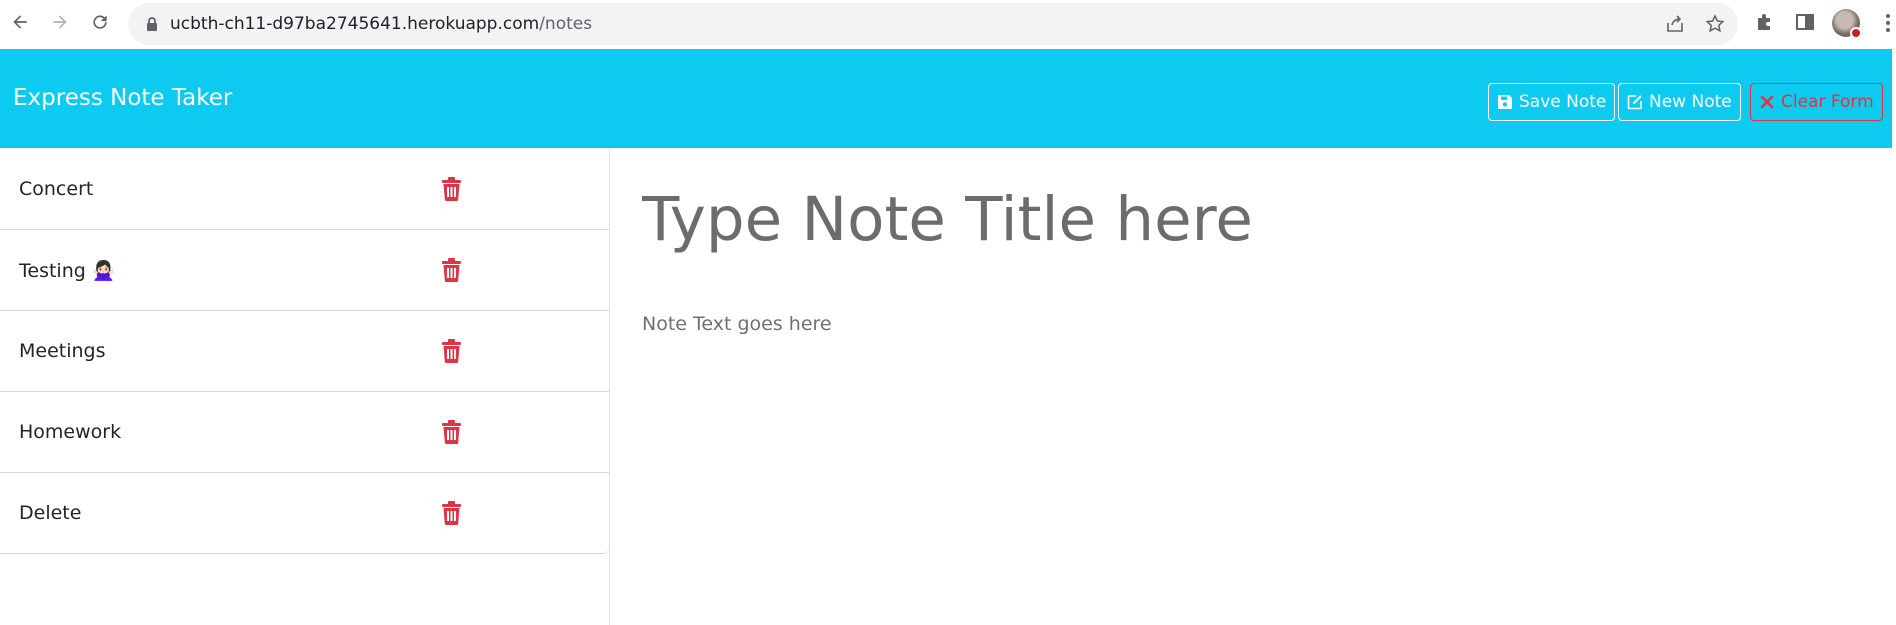 The height and width of the screenshot is (625, 1896). What do you see at coordinates (70, 432) in the screenshot?
I see `note-item-title: Homework` at bounding box center [70, 432].